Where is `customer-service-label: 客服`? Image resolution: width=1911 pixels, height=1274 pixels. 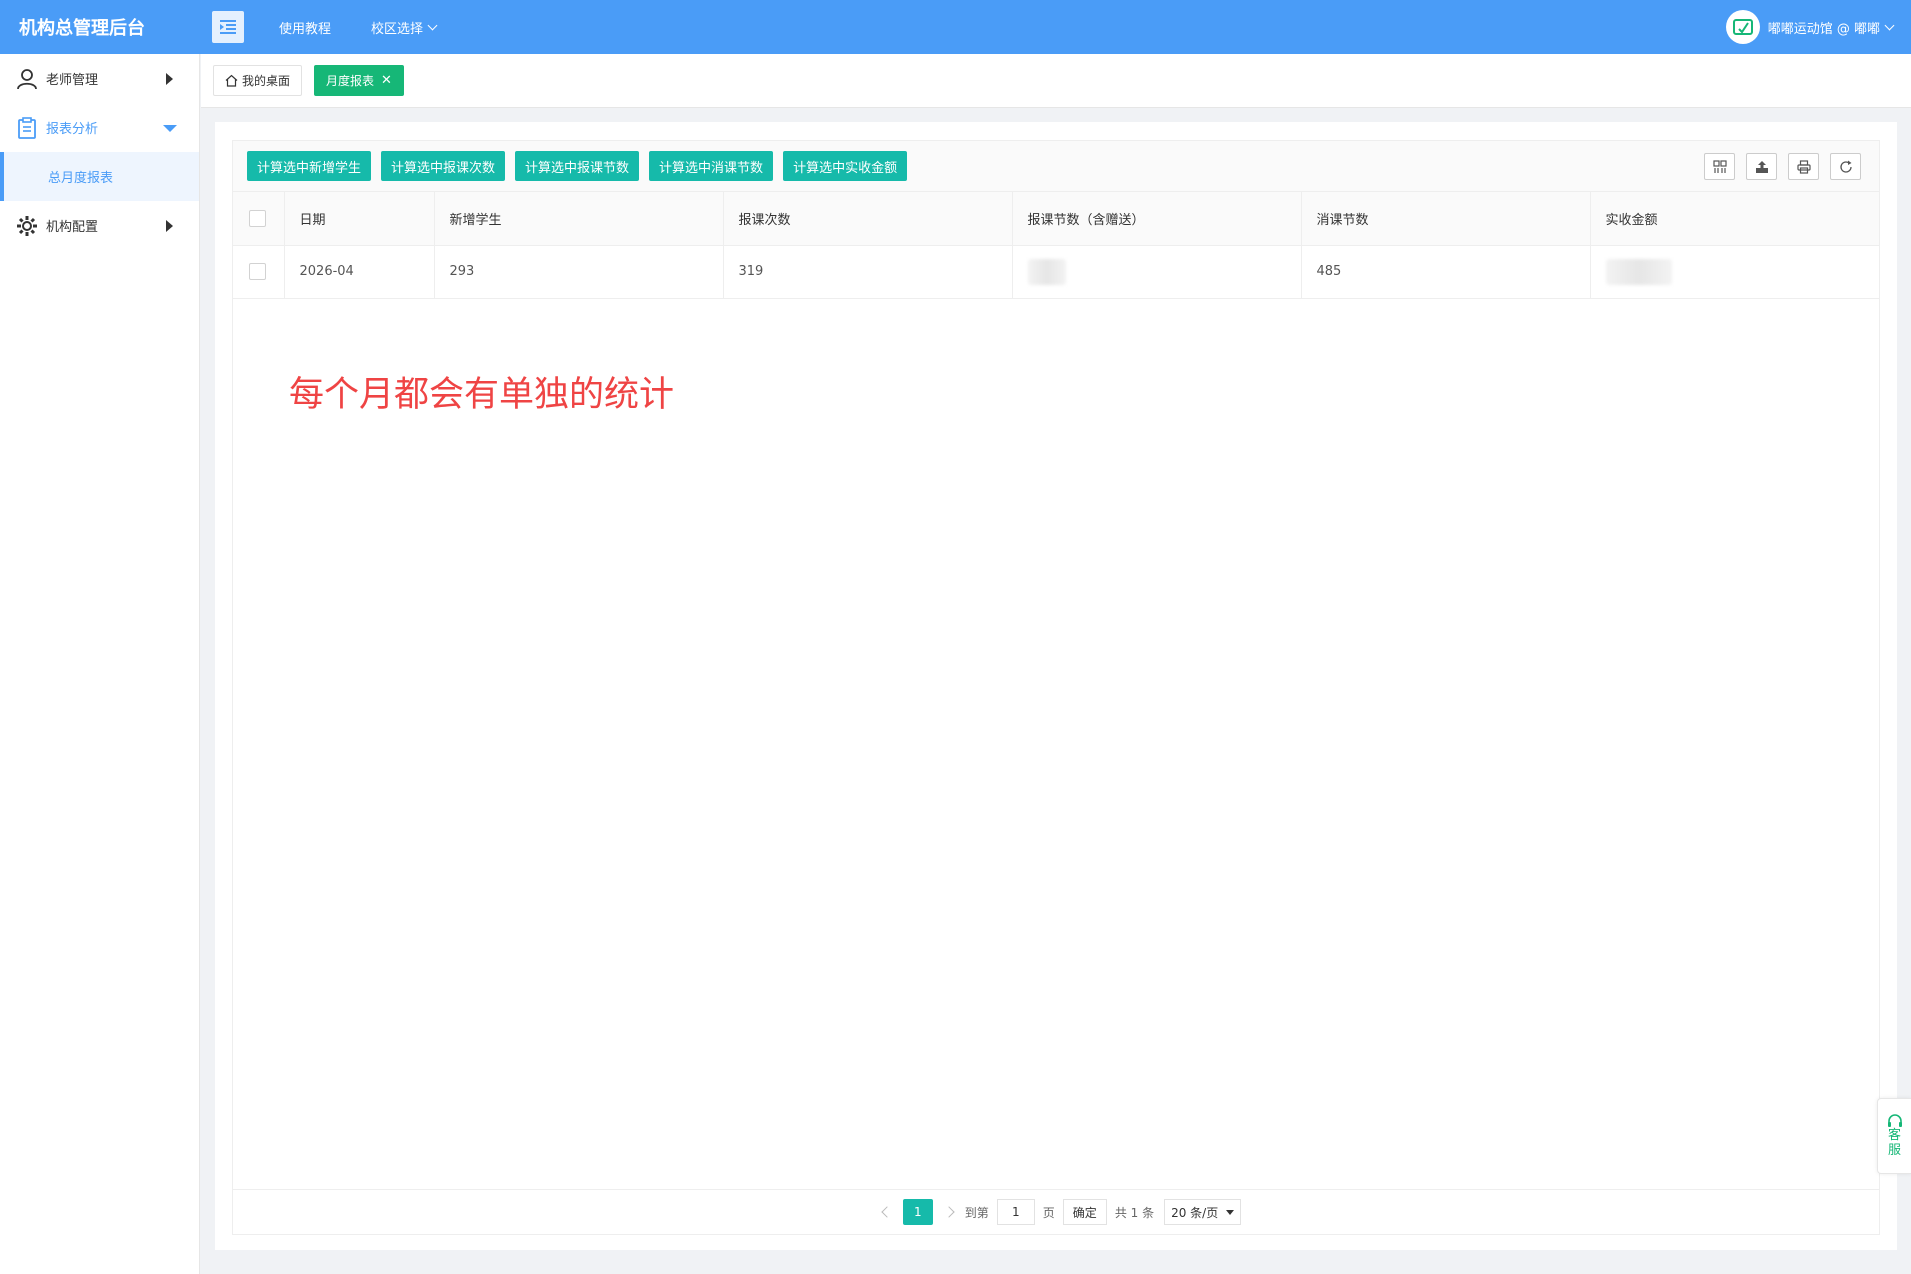 customer-service-label: 客服 is located at coordinates (1894, 1143).